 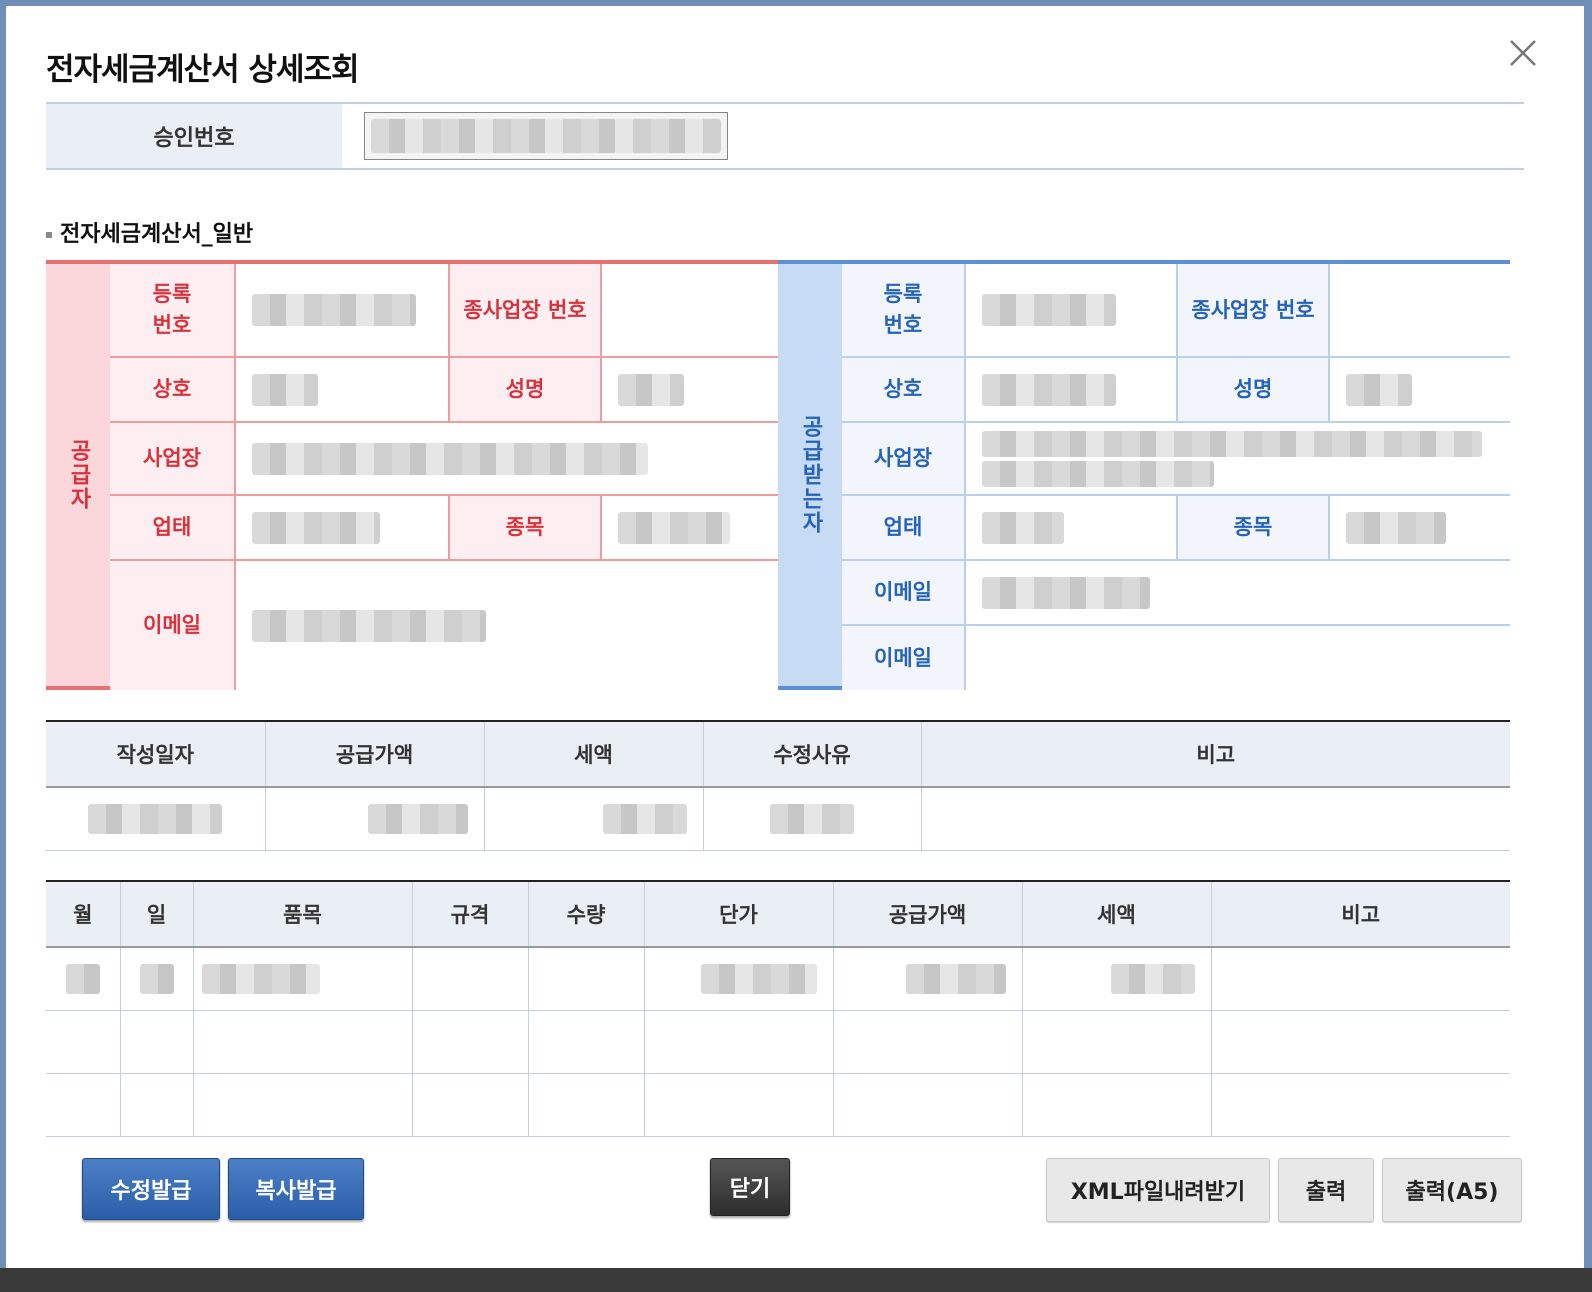 What do you see at coordinates (1420, 528) in the screenshot?
I see `buyer-biz-item-value` at bounding box center [1420, 528].